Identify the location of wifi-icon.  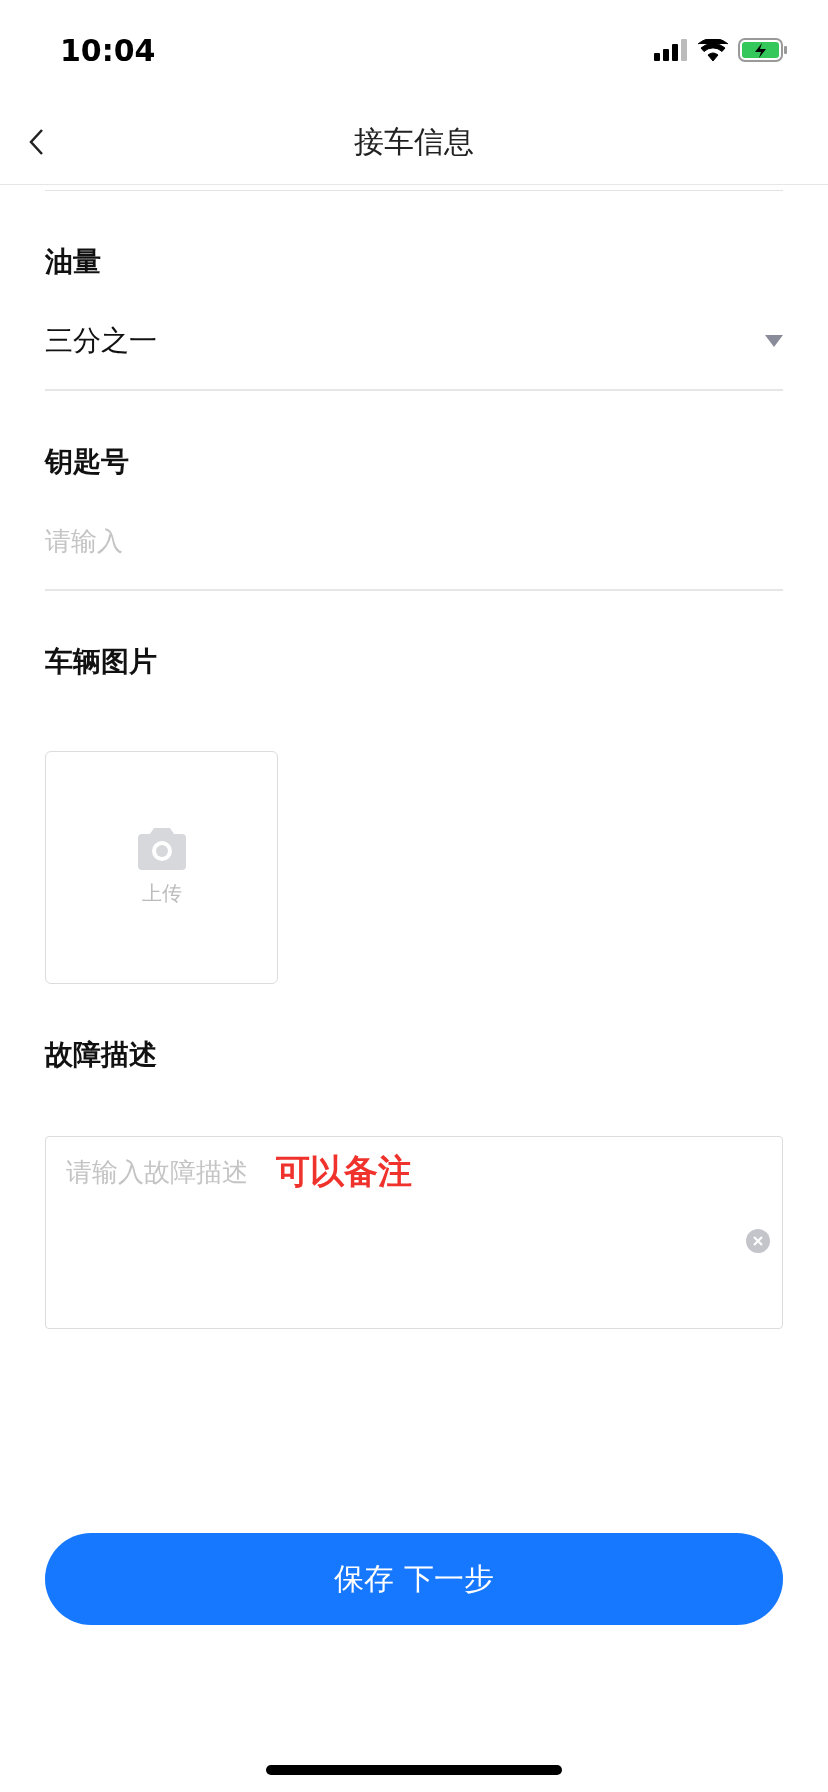
(713, 50).